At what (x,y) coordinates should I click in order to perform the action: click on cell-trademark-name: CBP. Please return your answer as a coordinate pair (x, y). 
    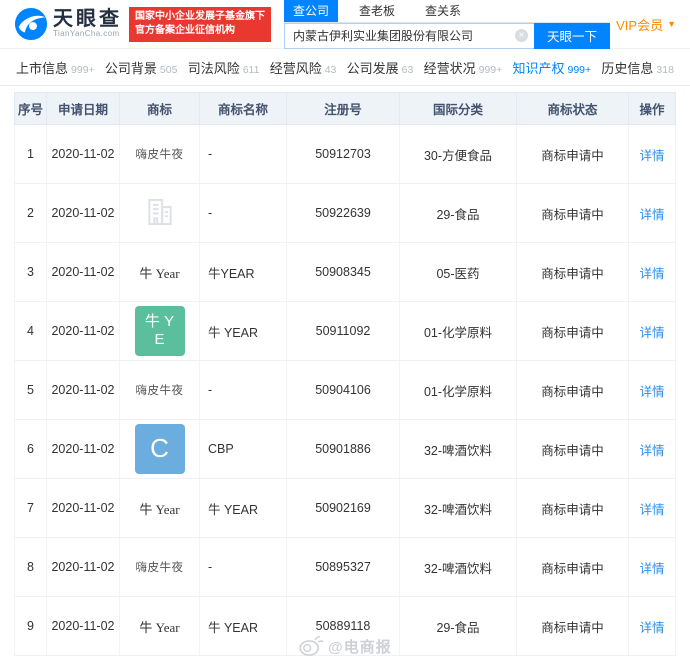
    Looking at the image, I should click on (243, 449).